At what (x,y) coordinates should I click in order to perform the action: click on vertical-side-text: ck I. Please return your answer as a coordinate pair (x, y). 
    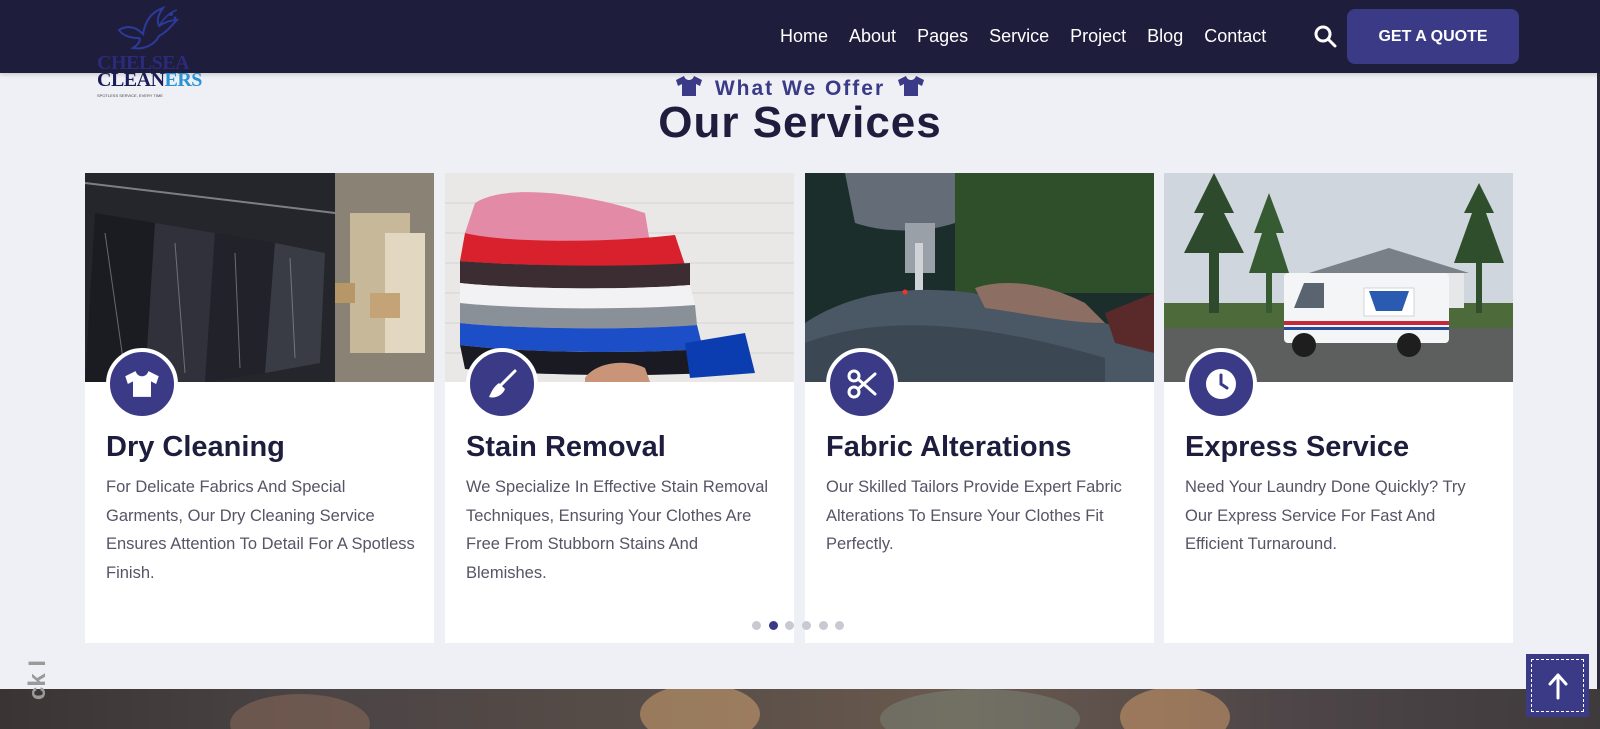
    Looking at the image, I should click on (37, 679).